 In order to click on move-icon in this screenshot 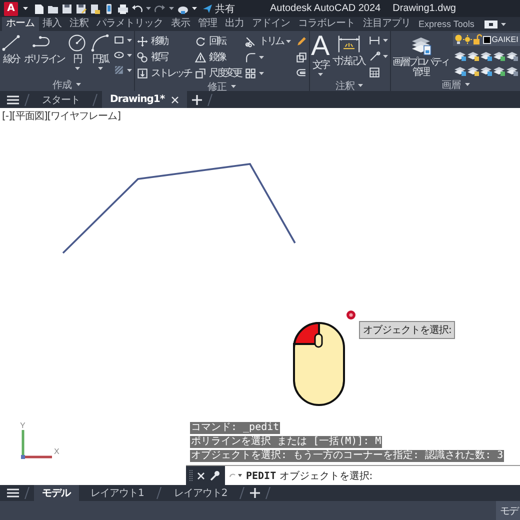, I will do `click(142, 41)`.